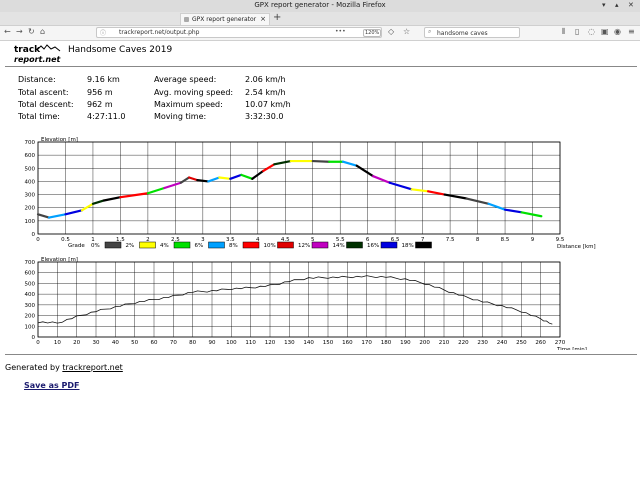 Image resolution: width=640 pixels, height=480 pixels. I want to click on page-actions-icon: •••, so click(340, 31).